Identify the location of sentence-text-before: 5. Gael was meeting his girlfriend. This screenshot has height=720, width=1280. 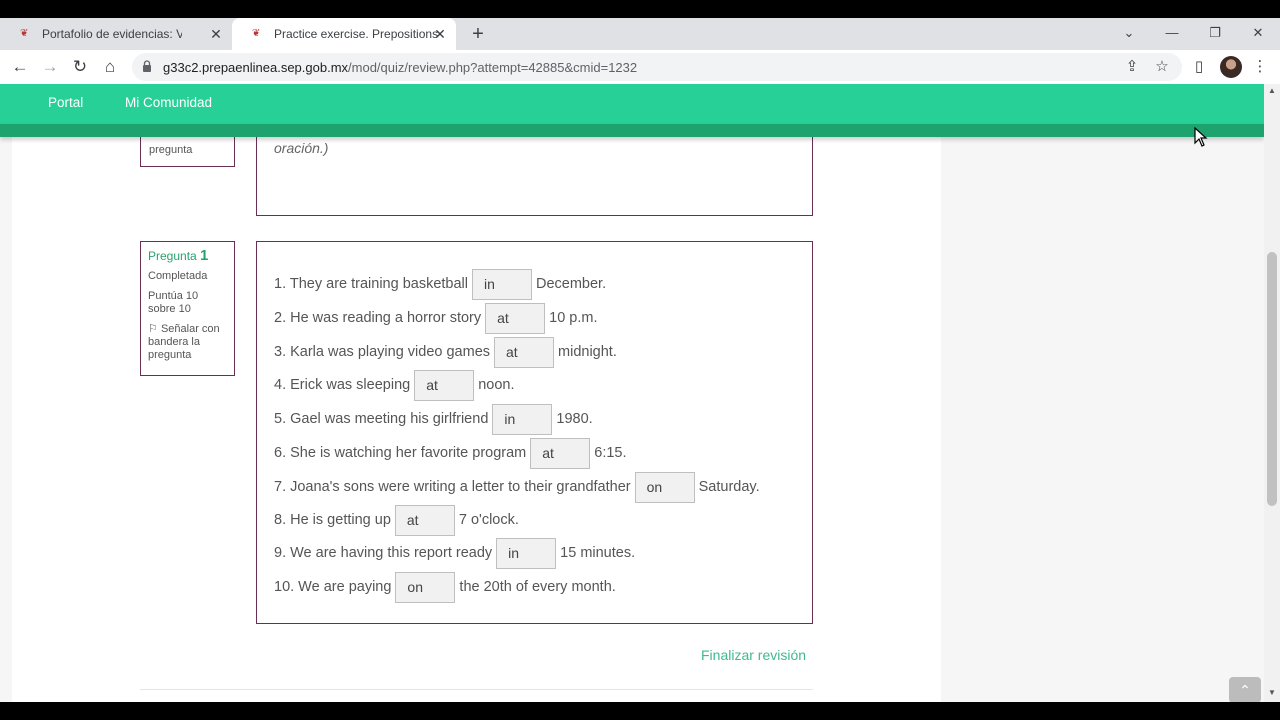
(381, 419).